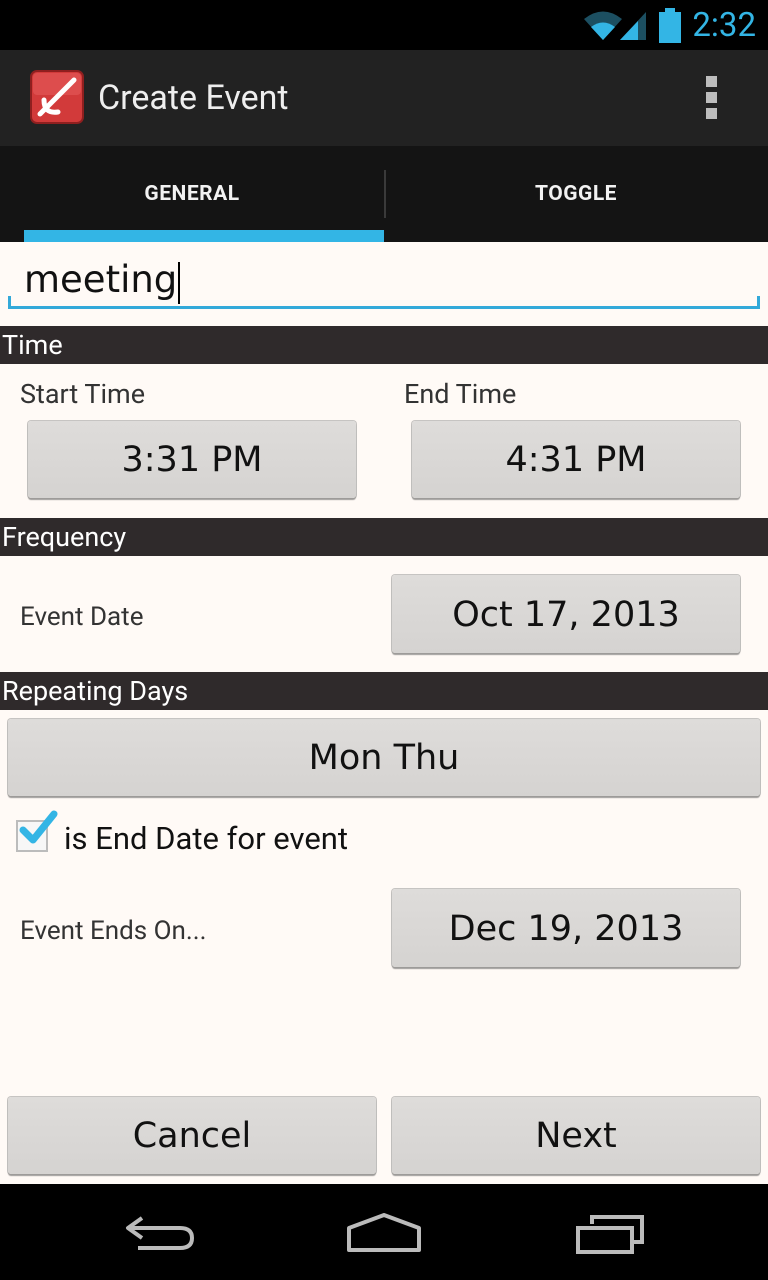 The image size is (768, 1280). What do you see at coordinates (179, 283) in the screenshot?
I see `text-cursor` at bounding box center [179, 283].